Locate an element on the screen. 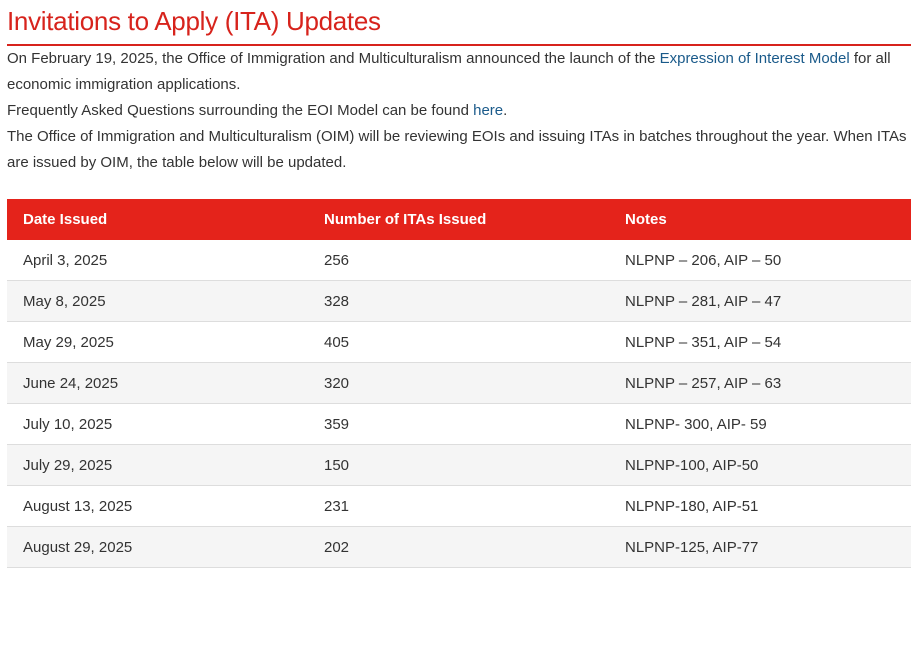  cell-count: 202 is located at coordinates (458, 547).